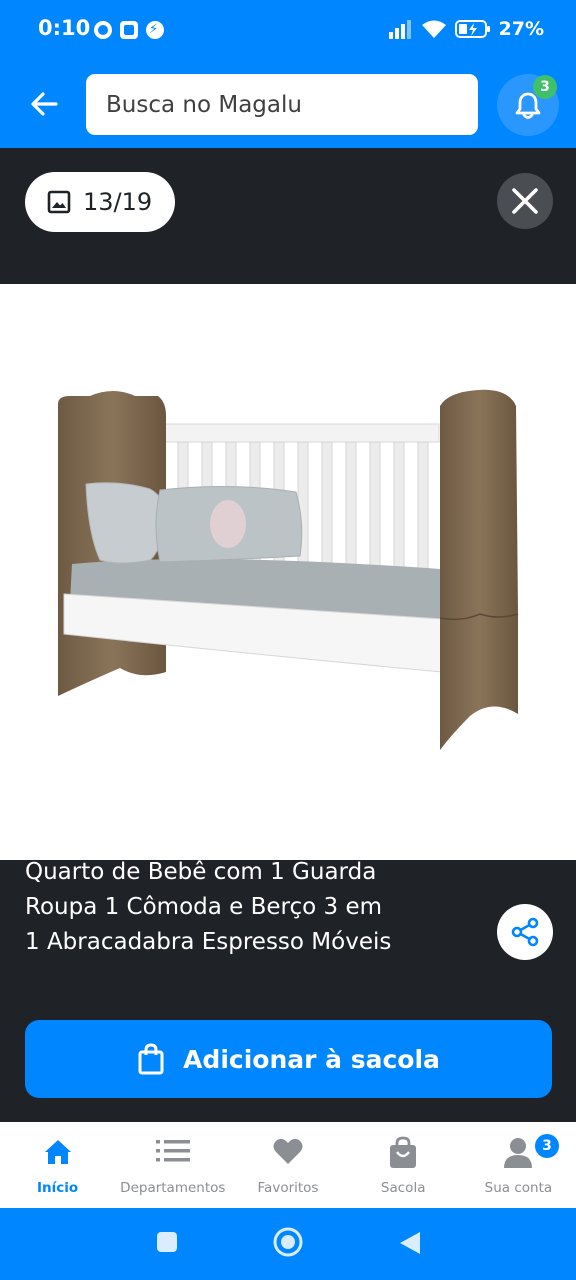 The height and width of the screenshot is (1280, 576). I want to click on back-triangle-icon, so click(410, 1243).